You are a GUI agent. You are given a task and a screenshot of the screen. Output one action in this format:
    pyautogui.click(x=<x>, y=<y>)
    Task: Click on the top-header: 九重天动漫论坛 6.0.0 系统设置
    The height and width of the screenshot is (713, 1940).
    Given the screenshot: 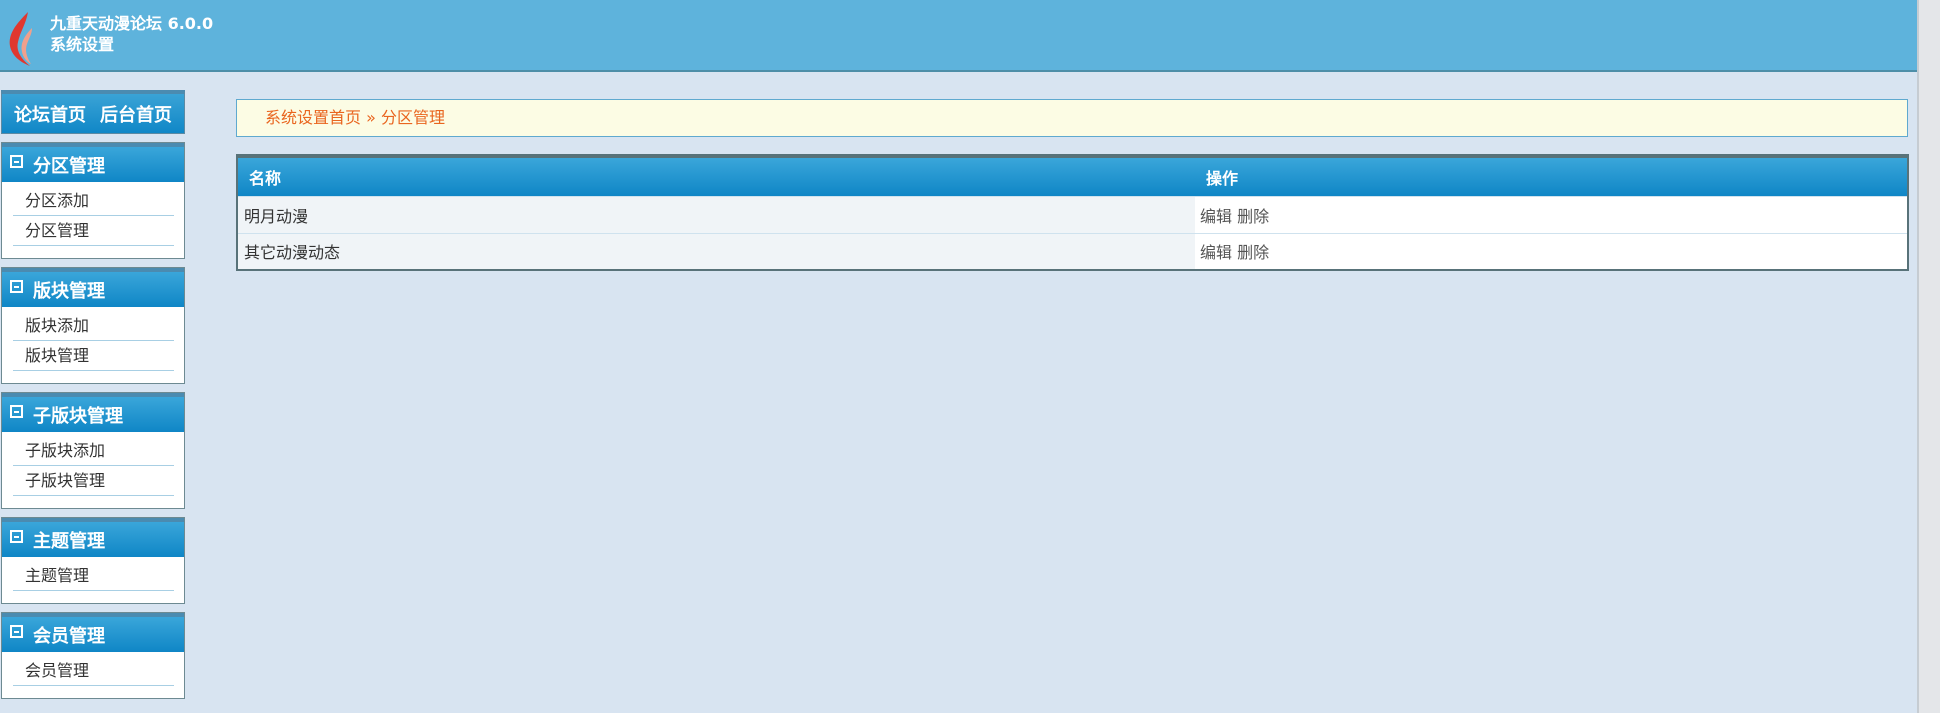 What is the action you would take?
    pyautogui.click(x=958, y=36)
    